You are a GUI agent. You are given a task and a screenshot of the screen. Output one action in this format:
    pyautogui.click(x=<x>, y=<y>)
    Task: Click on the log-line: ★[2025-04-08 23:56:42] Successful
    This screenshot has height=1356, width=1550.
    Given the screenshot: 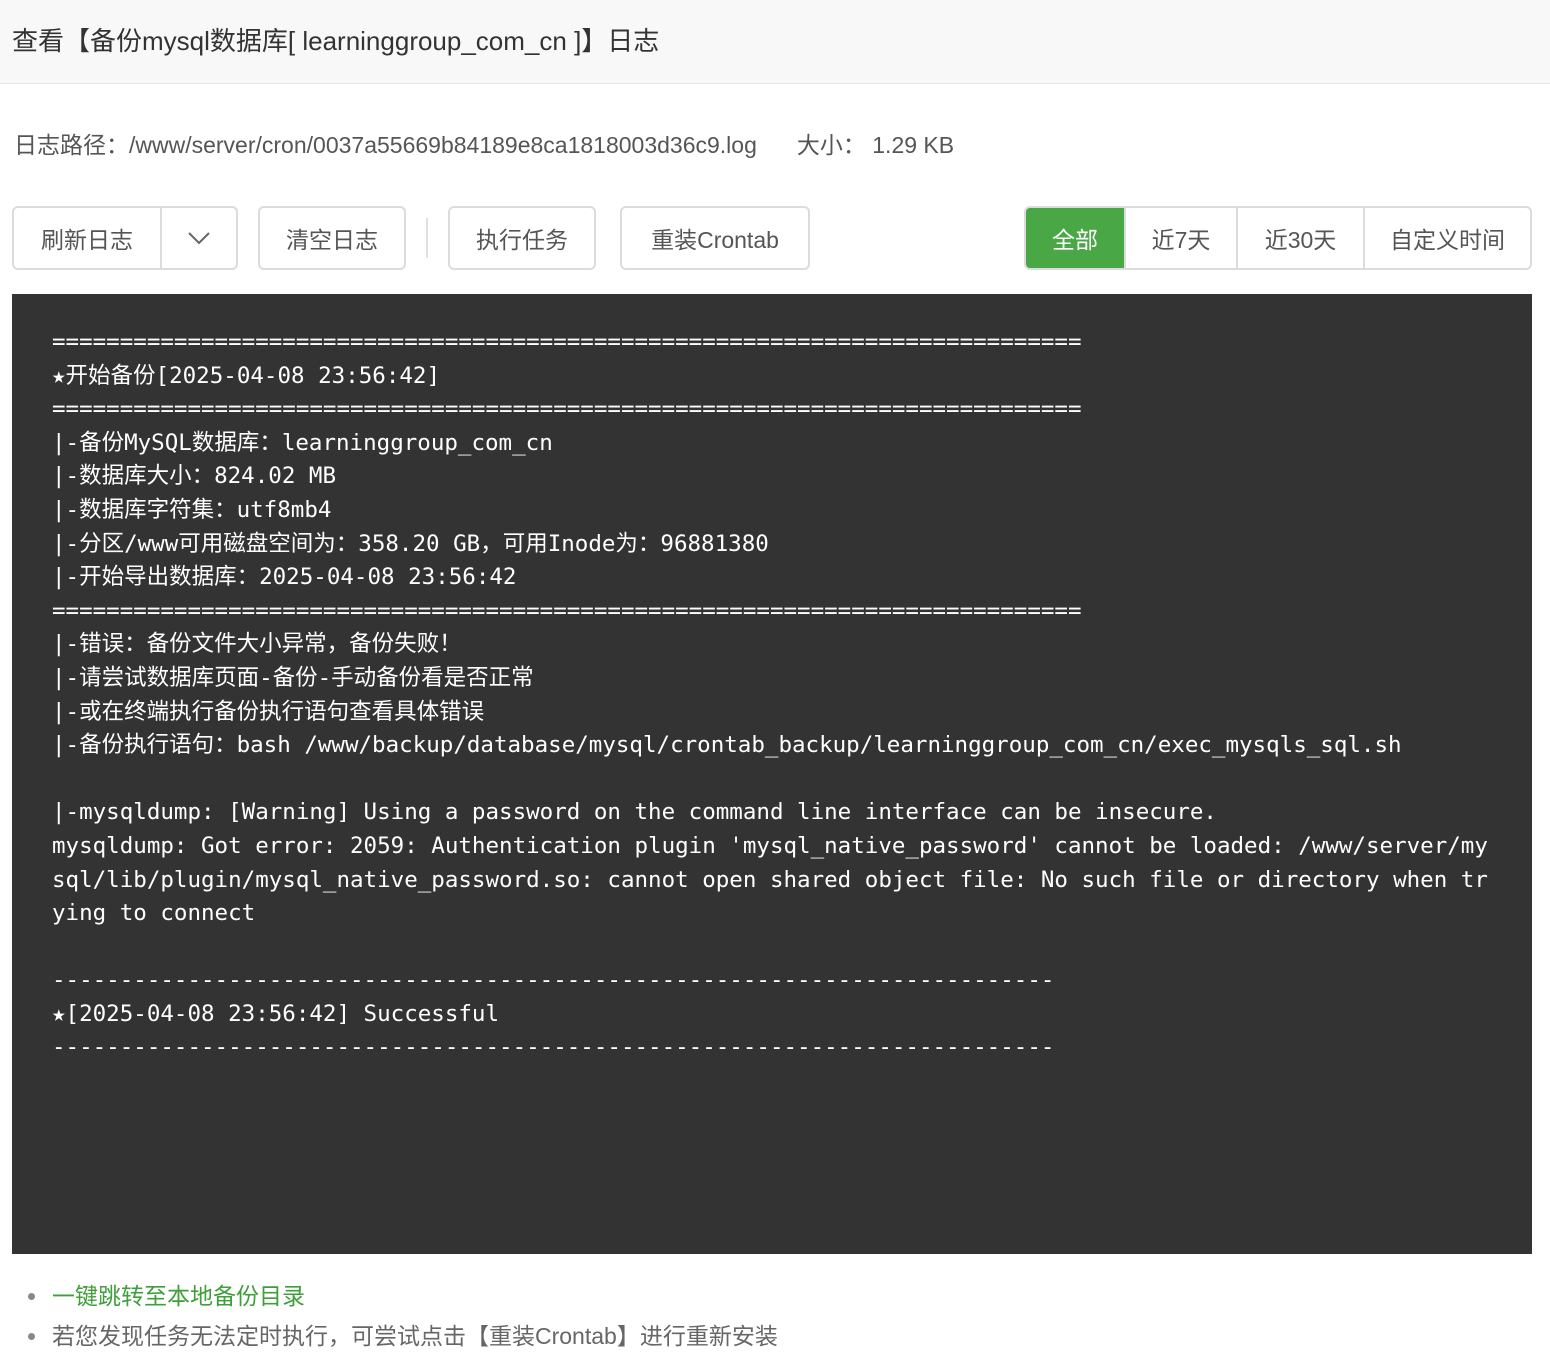 What is the action you would take?
    pyautogui.click(x=276, y=1013)
    